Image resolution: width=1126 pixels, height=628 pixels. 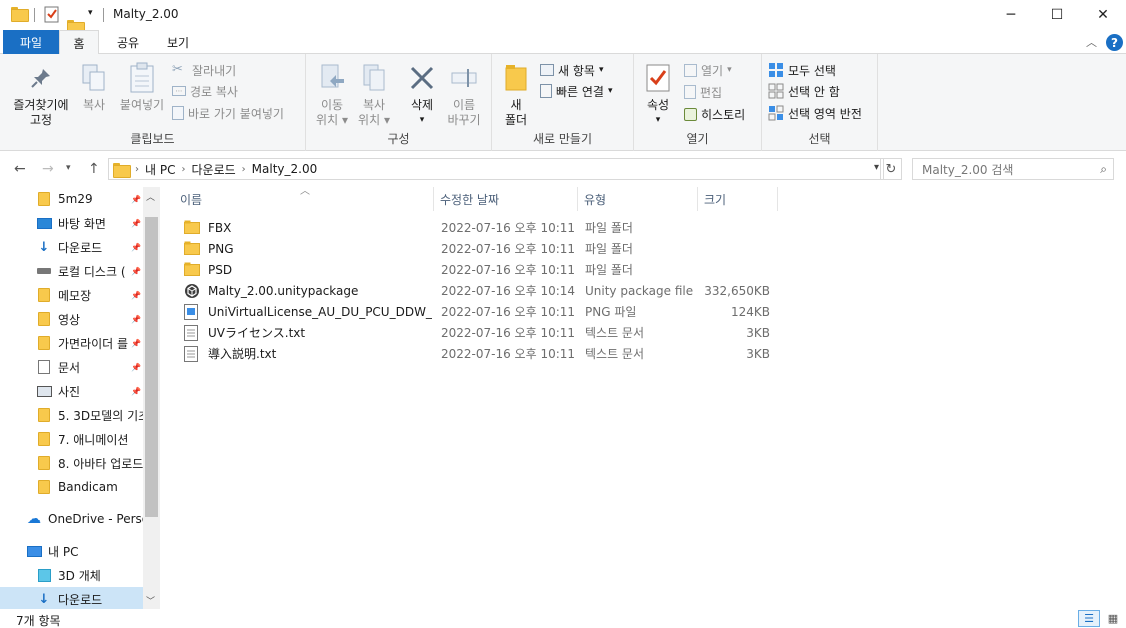 What do you see at coordinates (94, 169) in the screenshot?
I see `up-arrow-icon: ↑` at bounding box center [94, 169].